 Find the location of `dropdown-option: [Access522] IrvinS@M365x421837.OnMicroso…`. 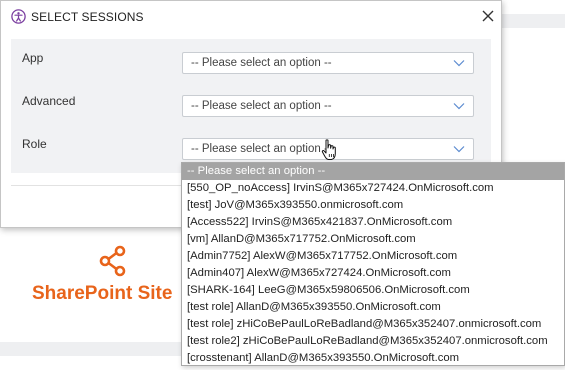

dropdown-option: [Access522] IrvinS@M365x421837.OnMicroso… is located at coordinates (373, 222).